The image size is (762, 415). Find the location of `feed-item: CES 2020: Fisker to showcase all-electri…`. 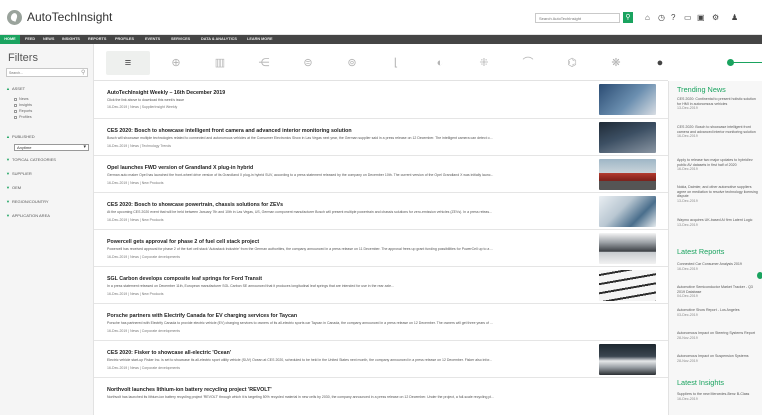

feed-item: CES 2020: Fisker to showcase all-electri… is located at coordinates (381, 359).